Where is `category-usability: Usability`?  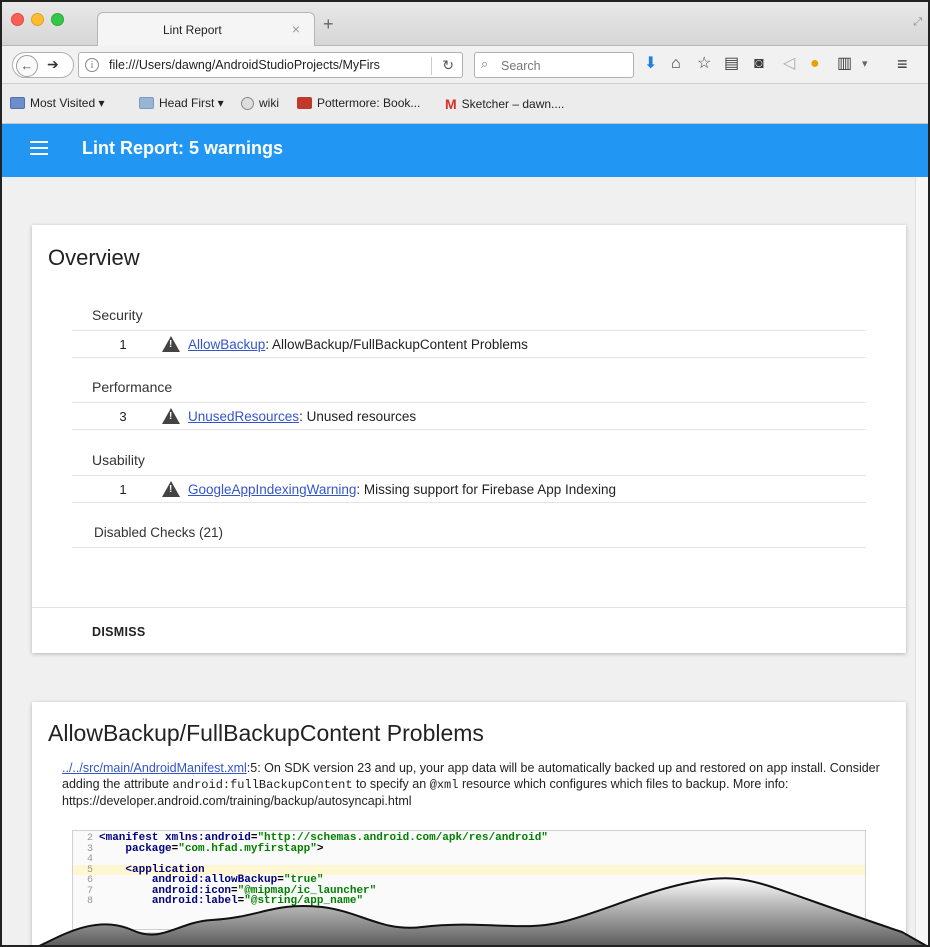 category-usability: Usability is located at coordinates (118, 460).